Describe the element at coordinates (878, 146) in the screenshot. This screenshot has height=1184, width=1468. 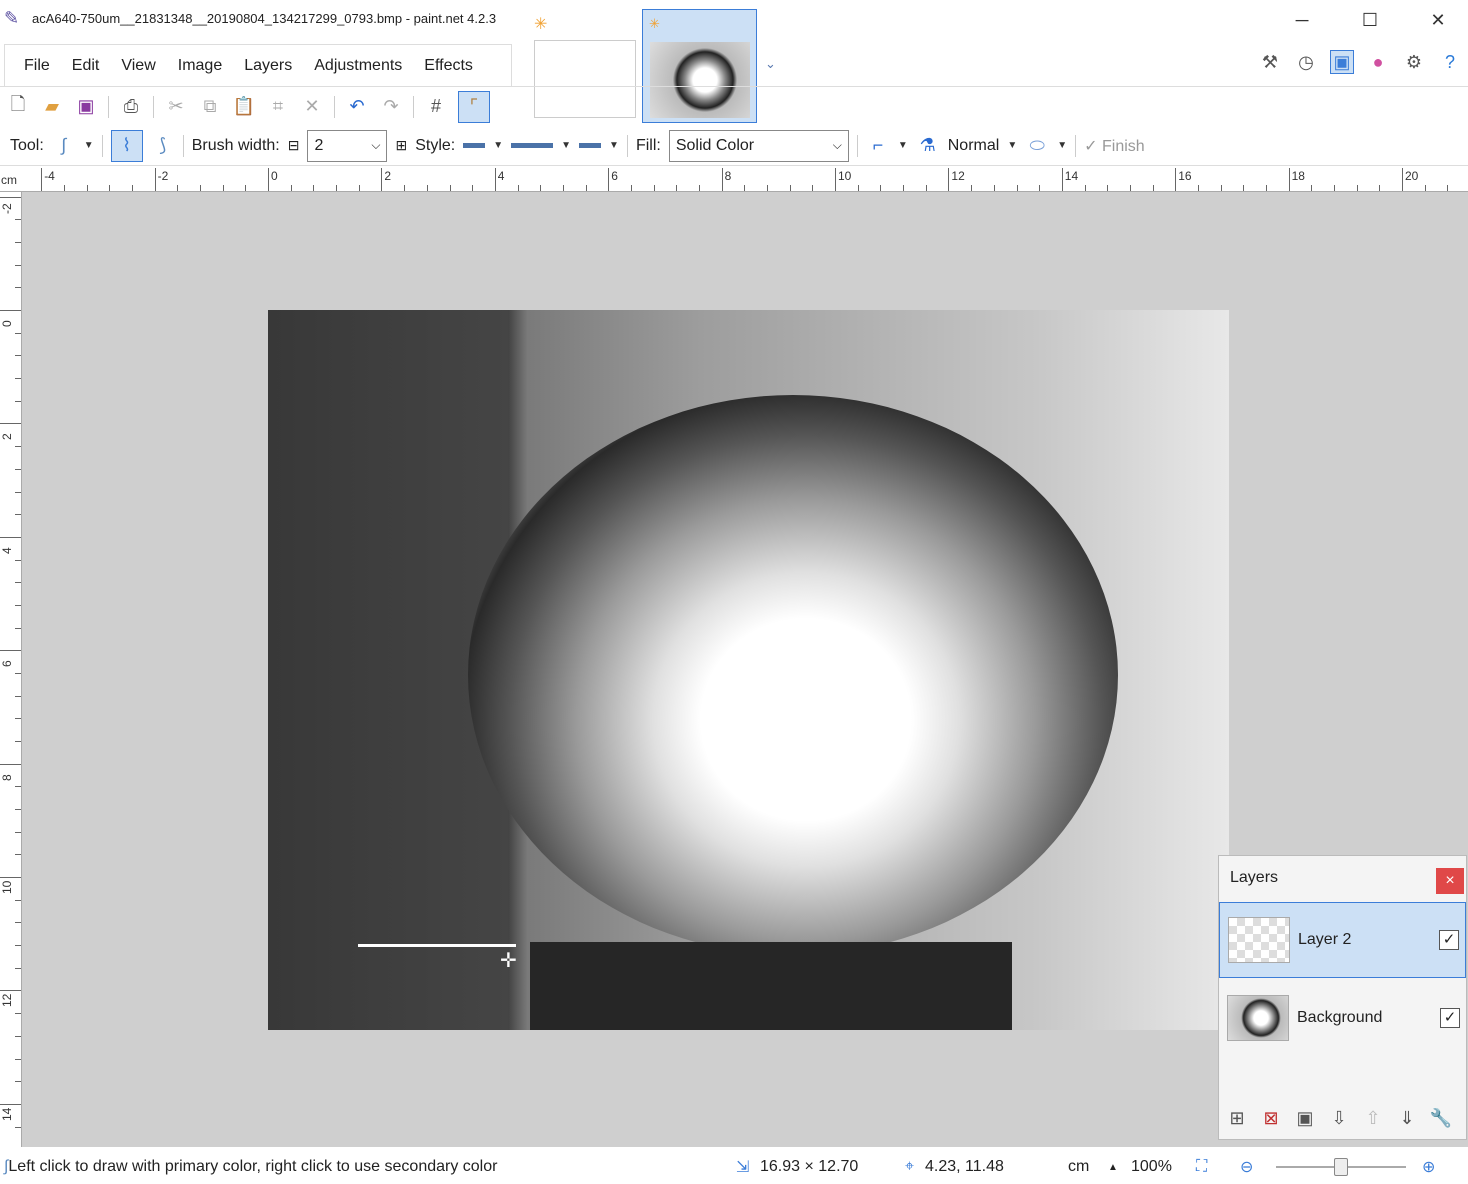
I see `antialiasing-icon: ⌐` at that location.